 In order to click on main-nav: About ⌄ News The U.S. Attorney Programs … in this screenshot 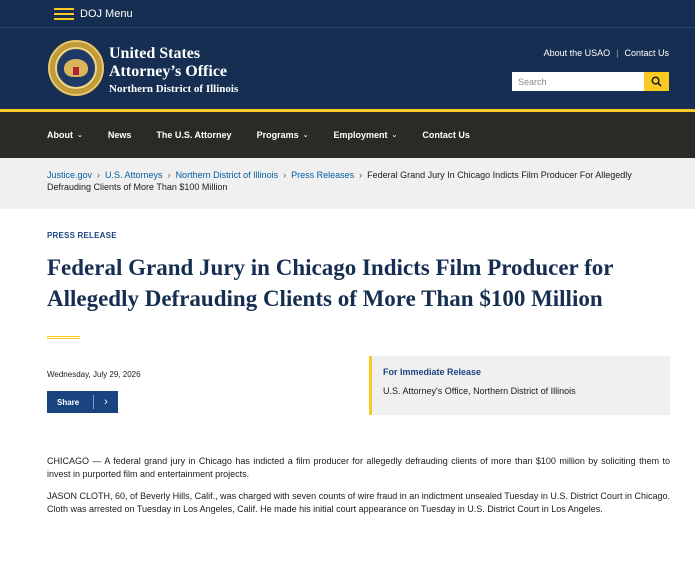, I will do `click(347, 135)`.